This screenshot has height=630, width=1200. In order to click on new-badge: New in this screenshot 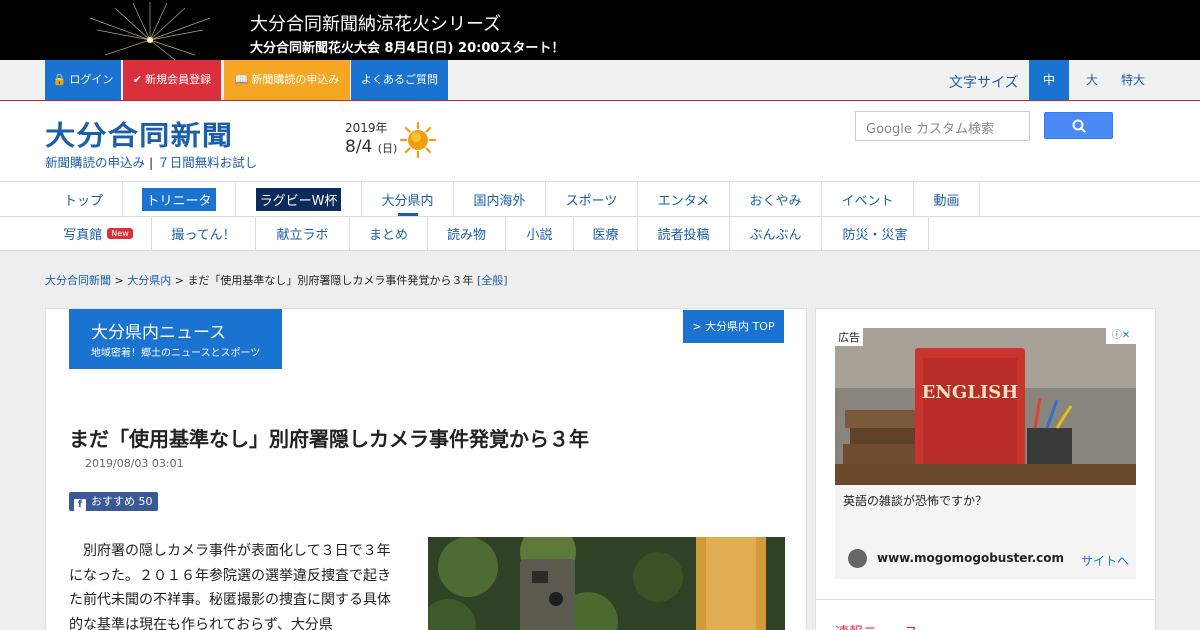, I will do `click(120, 233)`.